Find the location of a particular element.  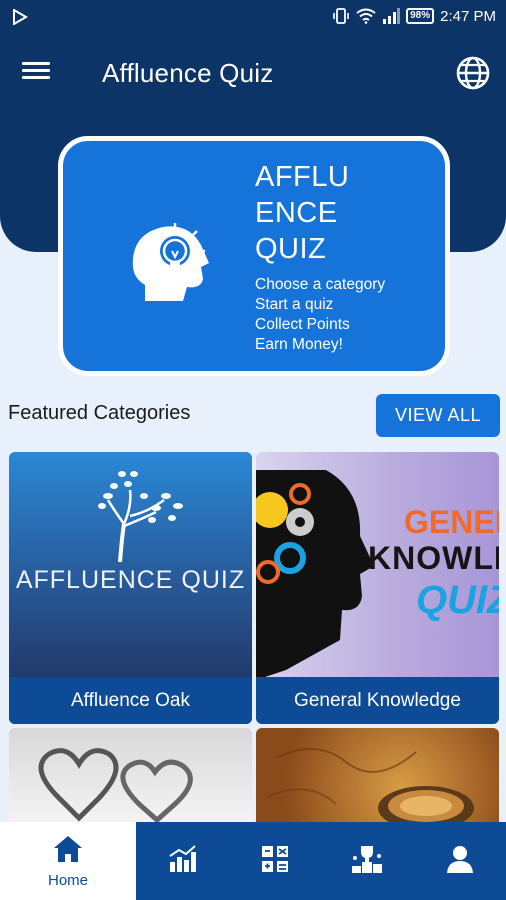

map-compass-image is located at coordinates (369, 787).